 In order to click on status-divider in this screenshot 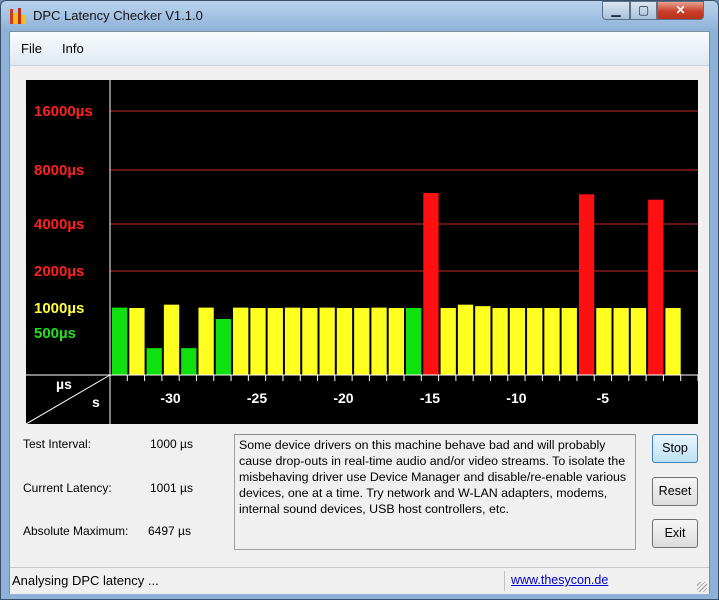, I will do `click(504, 581)`.